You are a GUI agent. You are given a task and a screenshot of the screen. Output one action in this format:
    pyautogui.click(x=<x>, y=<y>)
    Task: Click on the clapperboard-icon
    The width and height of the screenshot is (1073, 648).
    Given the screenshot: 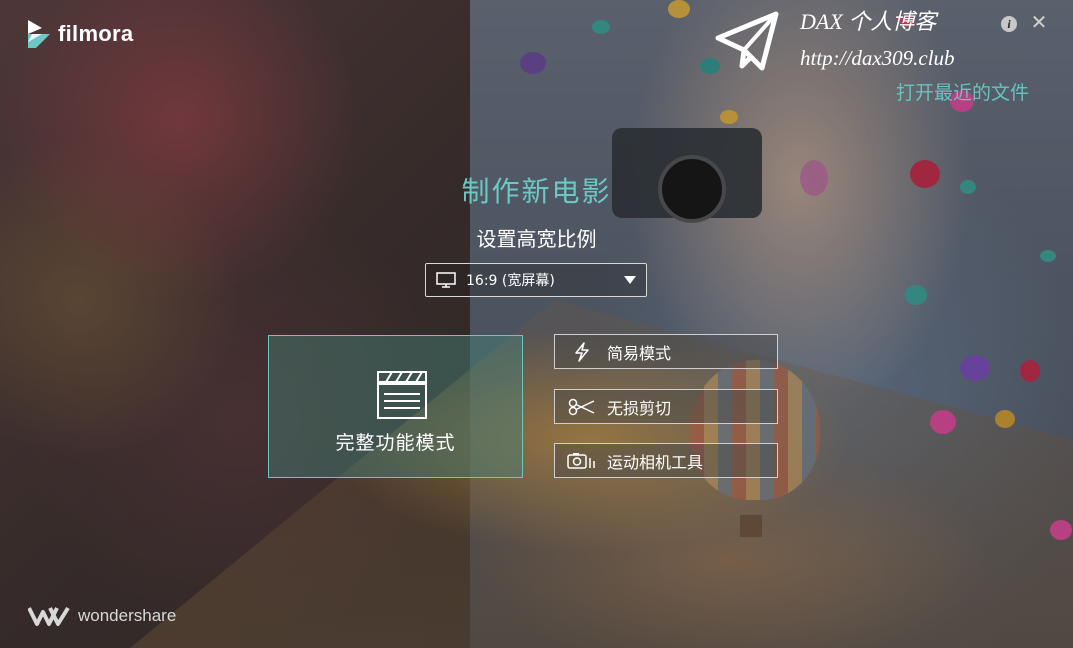 What is the action you would take?
    pyautogui.click(x=402, y=395)
    